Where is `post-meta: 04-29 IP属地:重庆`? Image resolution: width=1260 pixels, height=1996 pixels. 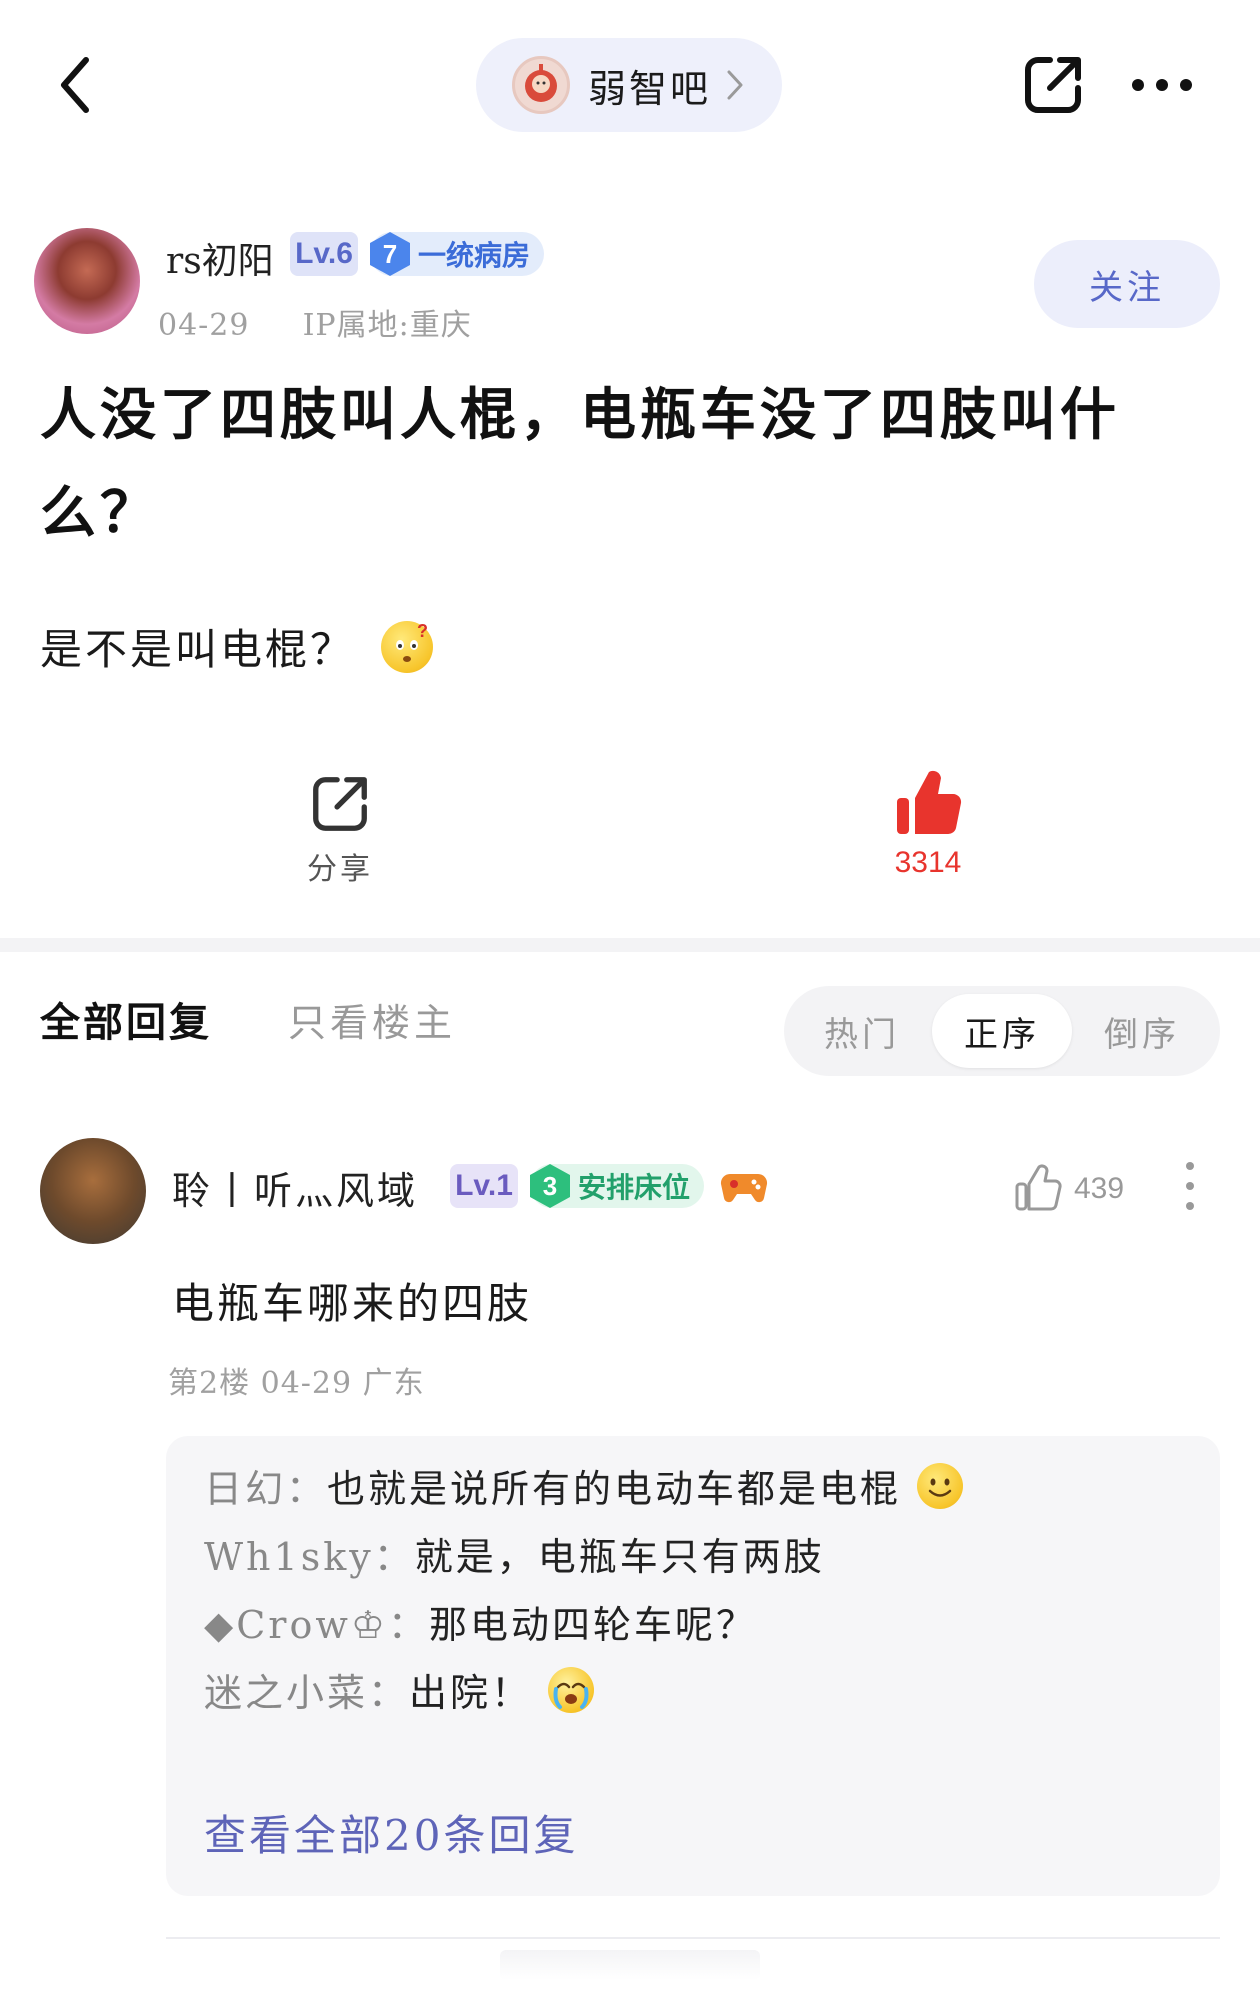 post-meta: 04-29 IP属地:重庆 is located at coordinates (315, 322).